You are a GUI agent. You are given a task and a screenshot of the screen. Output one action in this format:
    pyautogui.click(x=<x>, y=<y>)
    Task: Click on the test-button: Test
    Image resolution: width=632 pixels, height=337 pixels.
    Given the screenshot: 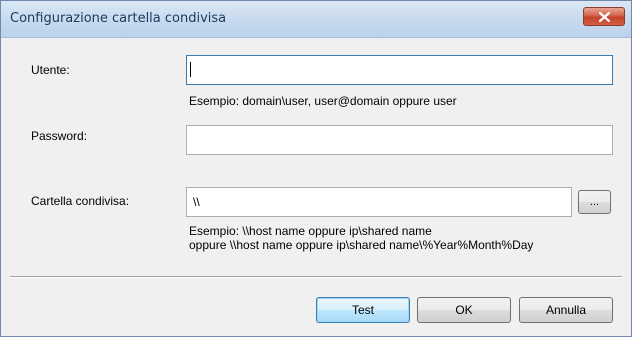 What is the action you would take?
    pyautogui.click(x=363, y=310)
    